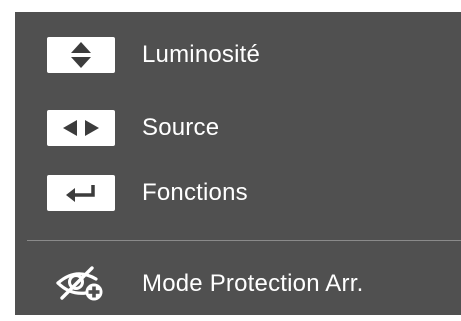 The height and width of the screenshot is (321, 461). What do you see at coordinates (238, 128) in the screenshot?
I see `menu-item-source: Source` at bounding box center [238, 128].